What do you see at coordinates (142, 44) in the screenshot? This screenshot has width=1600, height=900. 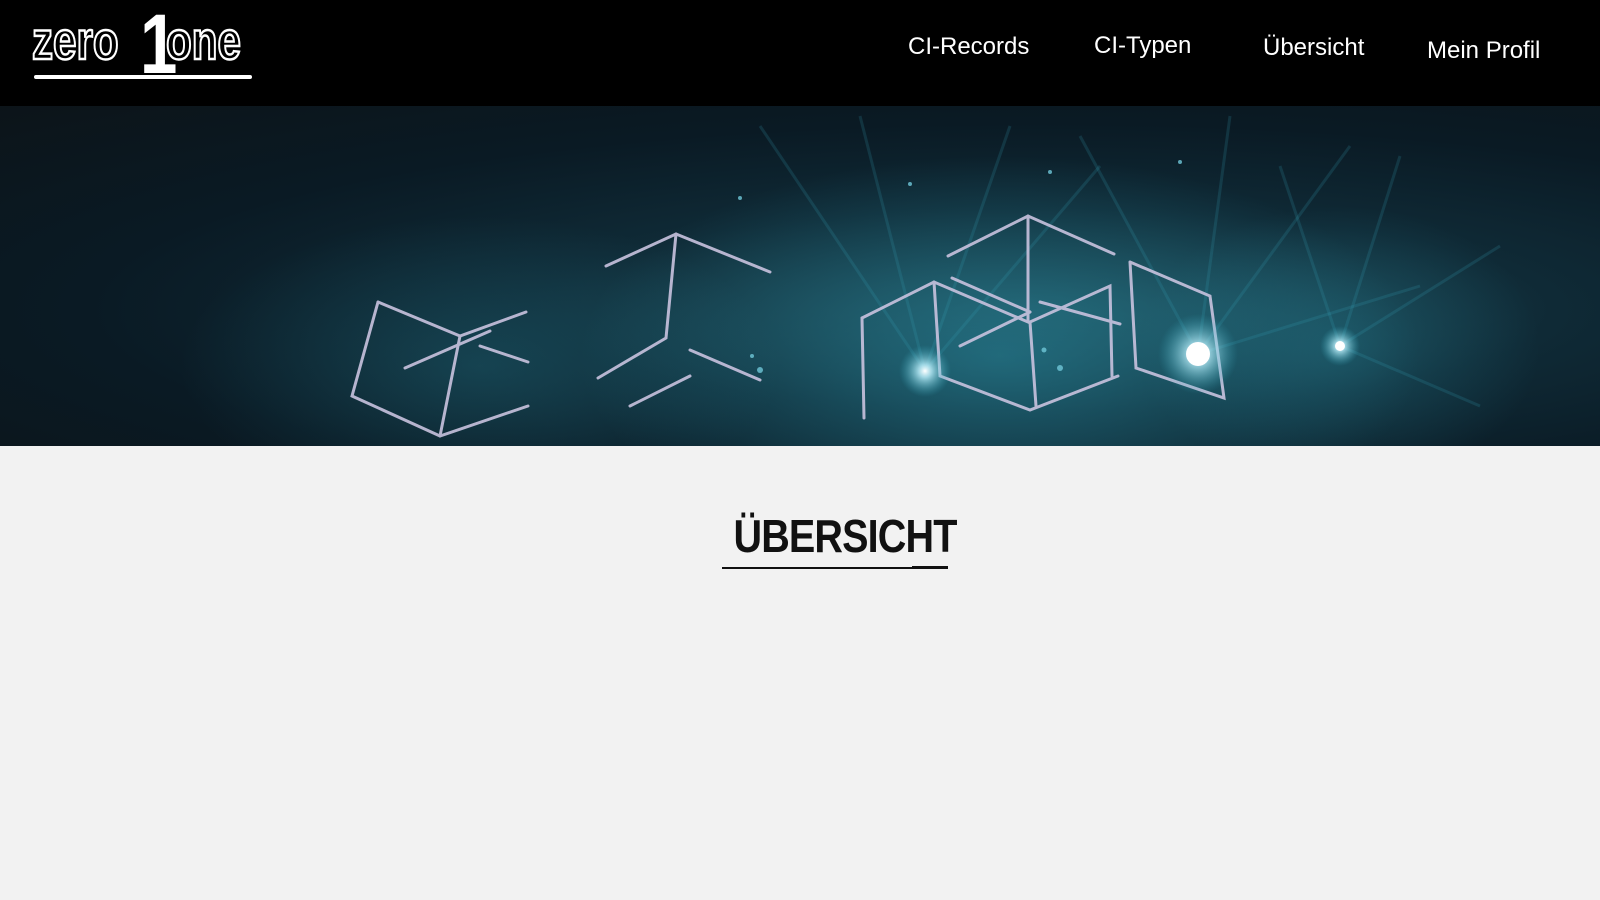 I see `zero-one-logo: zero 1 one` at bounding box center [142, 44].